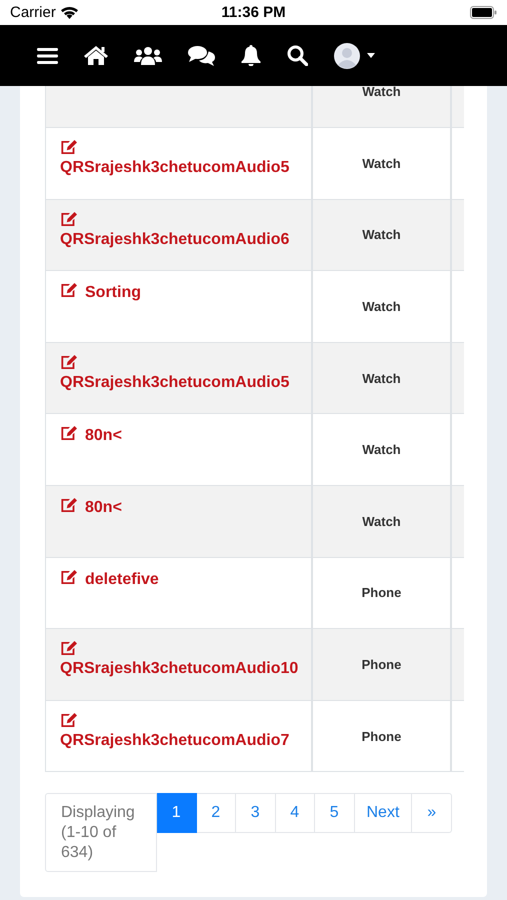 This screenshot has width=507, height=900. What do you see at coordinates (113, 293) in the screenshot?
I see `record-link: Sorting` at bounding box center [113, 293].